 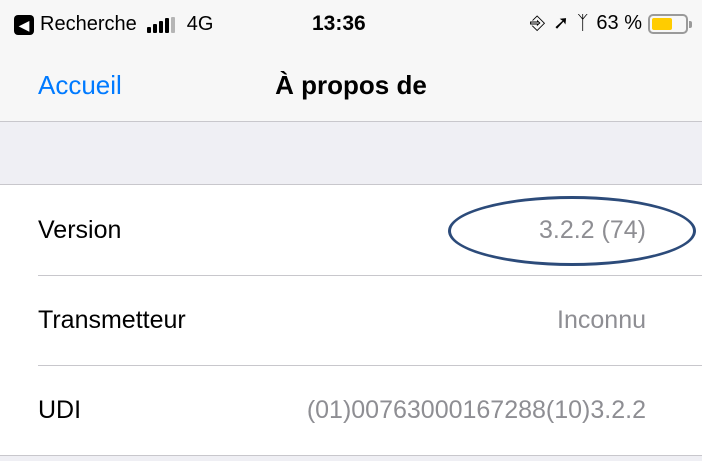 What do you see at coordinates (80, 229) in the screenshot?
I see `version-label: Version` at bounding box center [80, 229].